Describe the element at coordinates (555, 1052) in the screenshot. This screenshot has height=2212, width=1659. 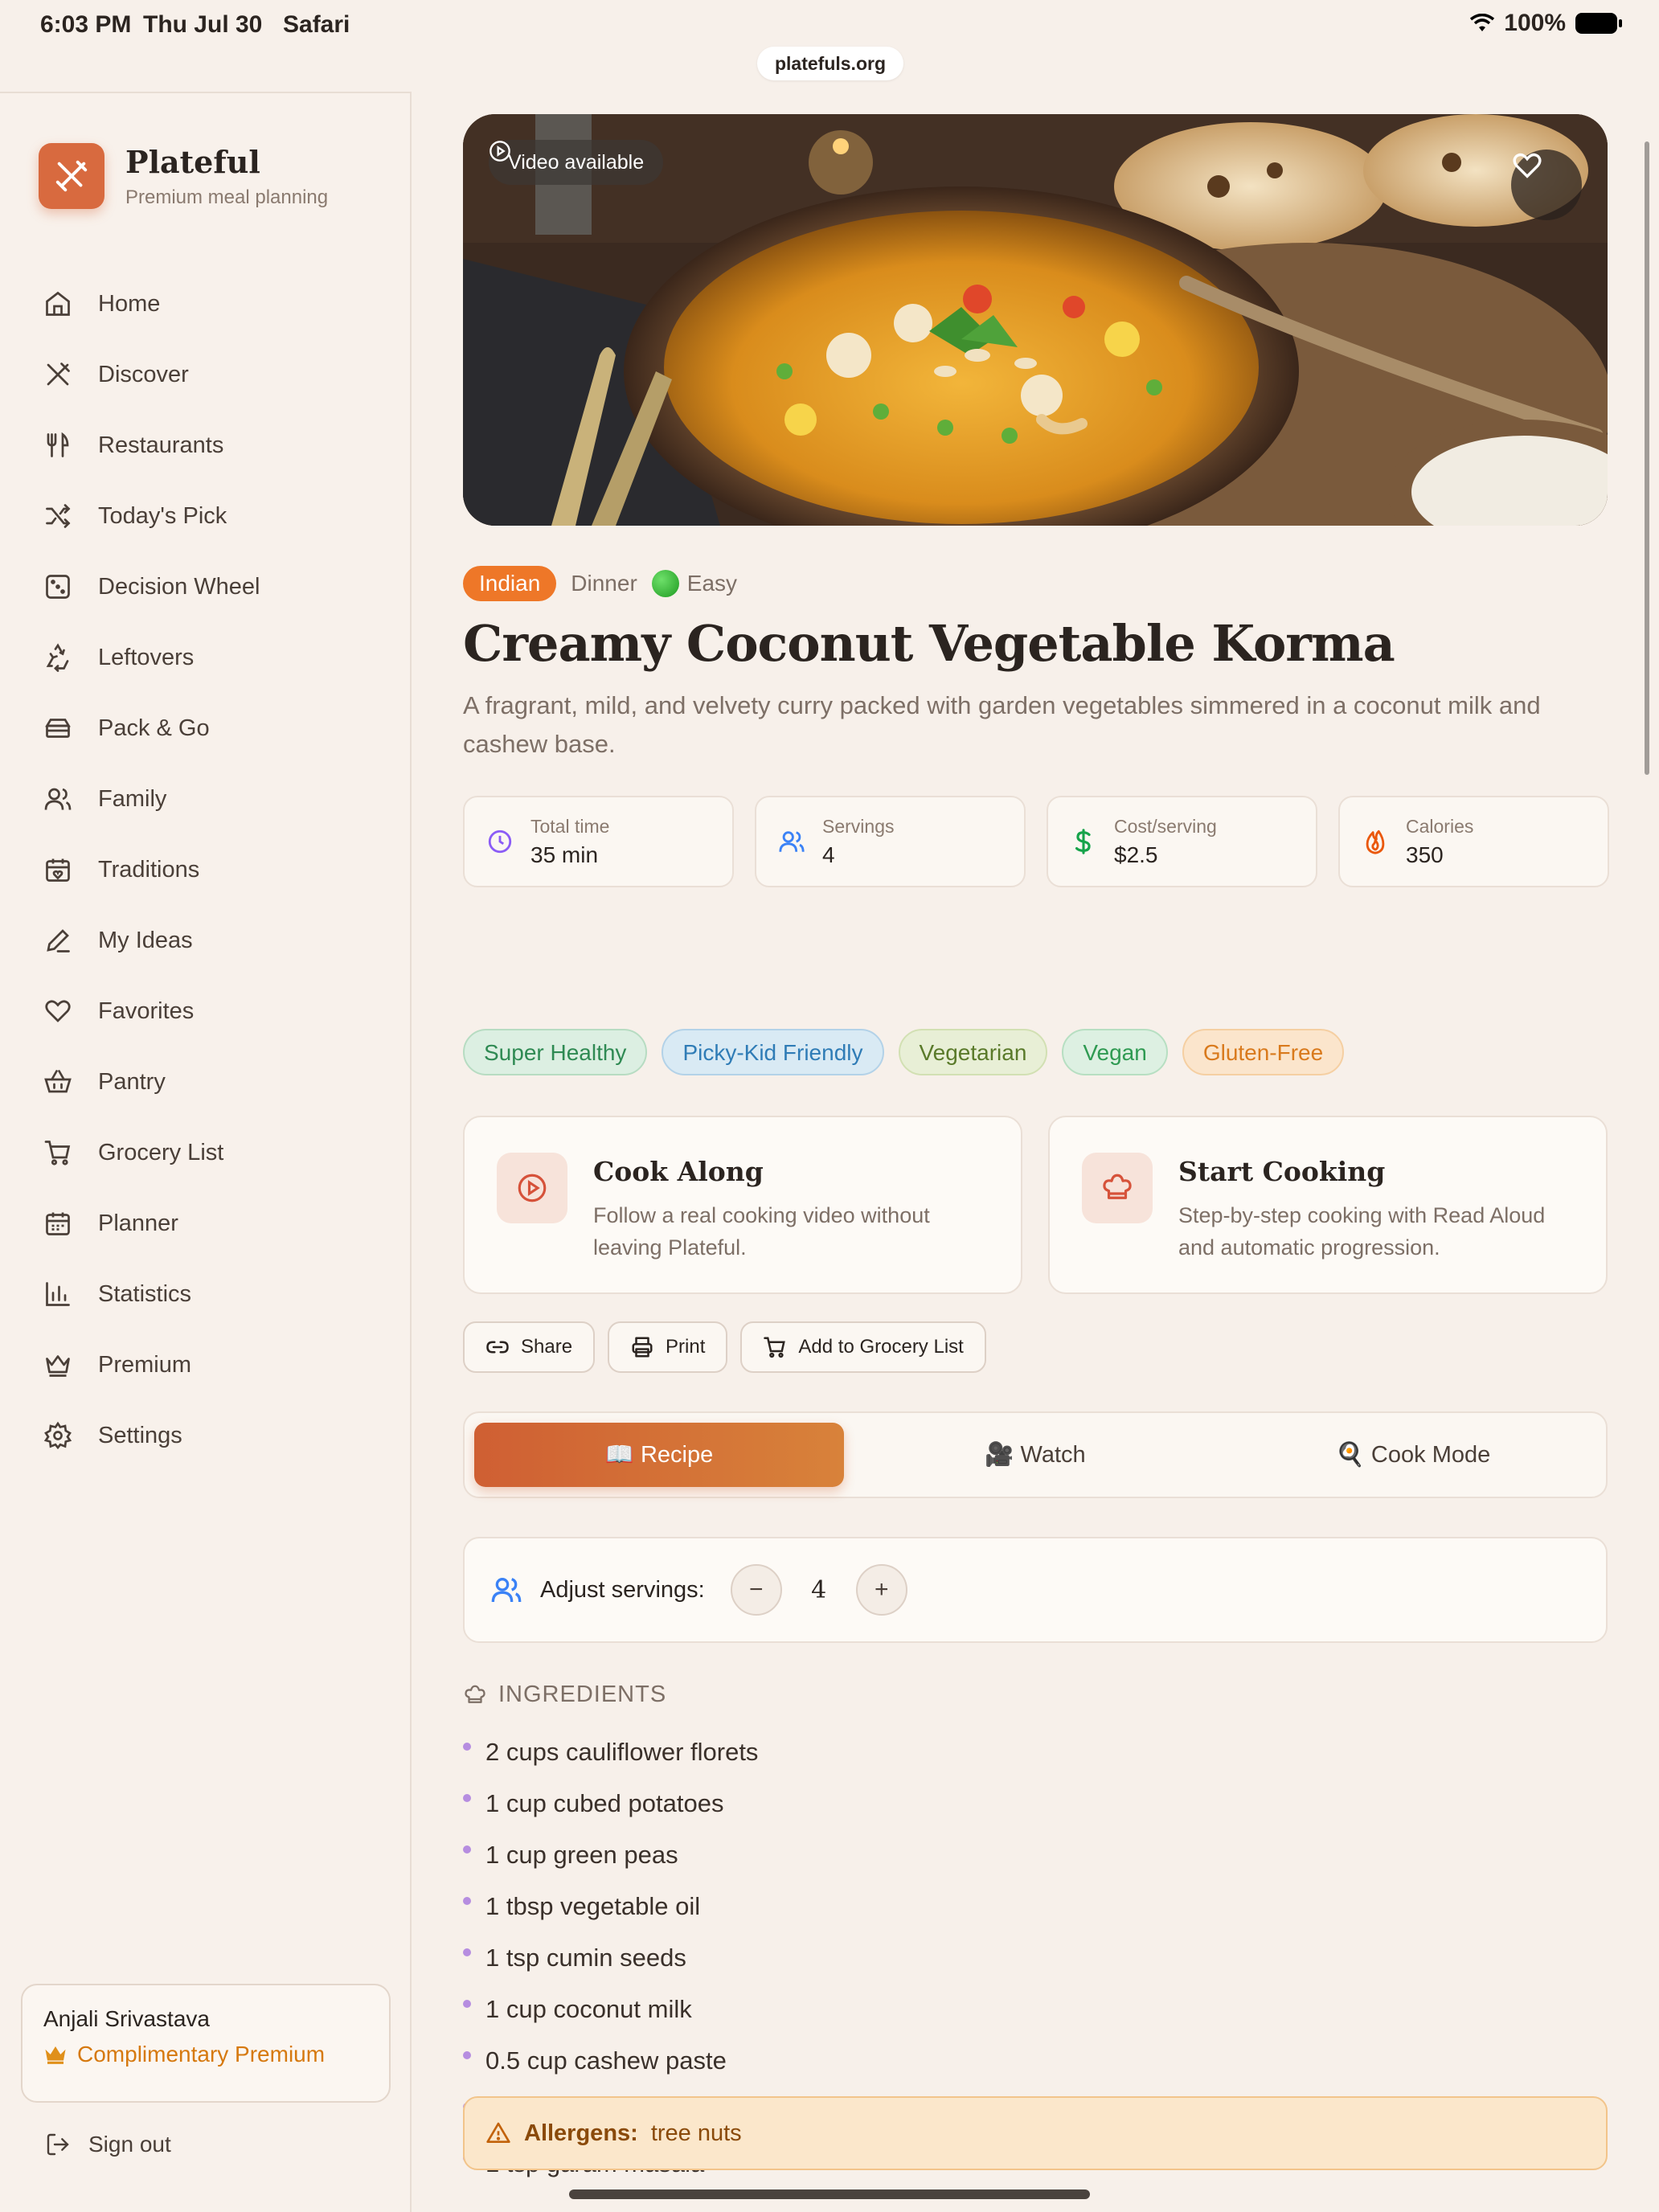
I see `tag-super-healthy: Super Healthy` at that location.